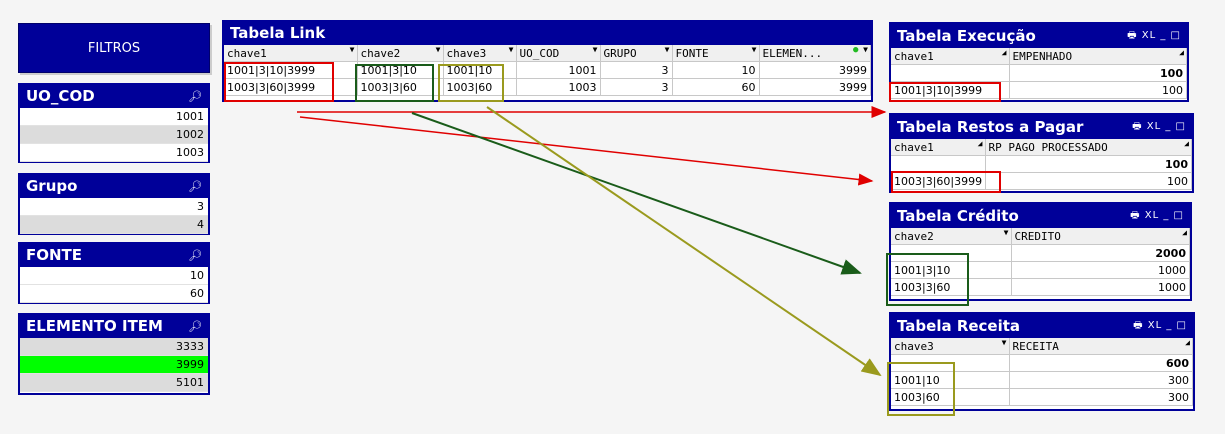 Image resolution: width=1225 pixels, height=434 pixels. I want to click on col-header-grupo: GRUPO ▼, so click(636, 53).